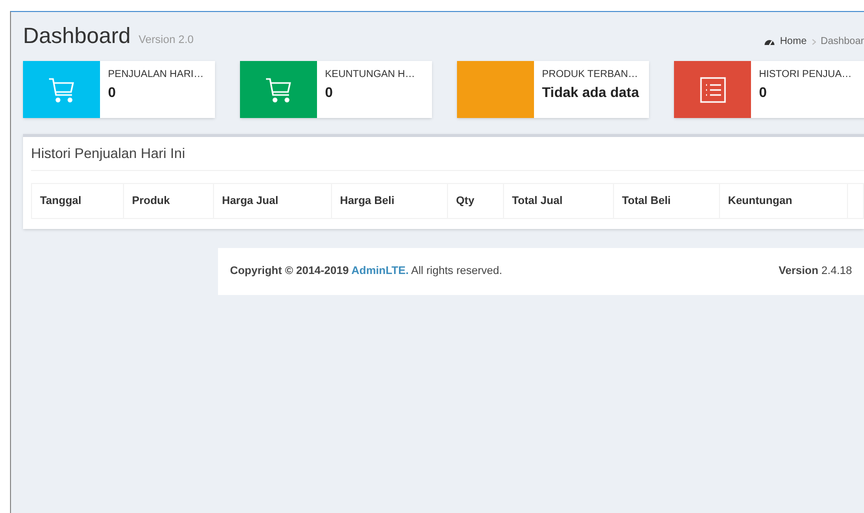  Describe the element at coordinates (559, 201) in the screenshot. I see `column-header: Total Jual` at that location.